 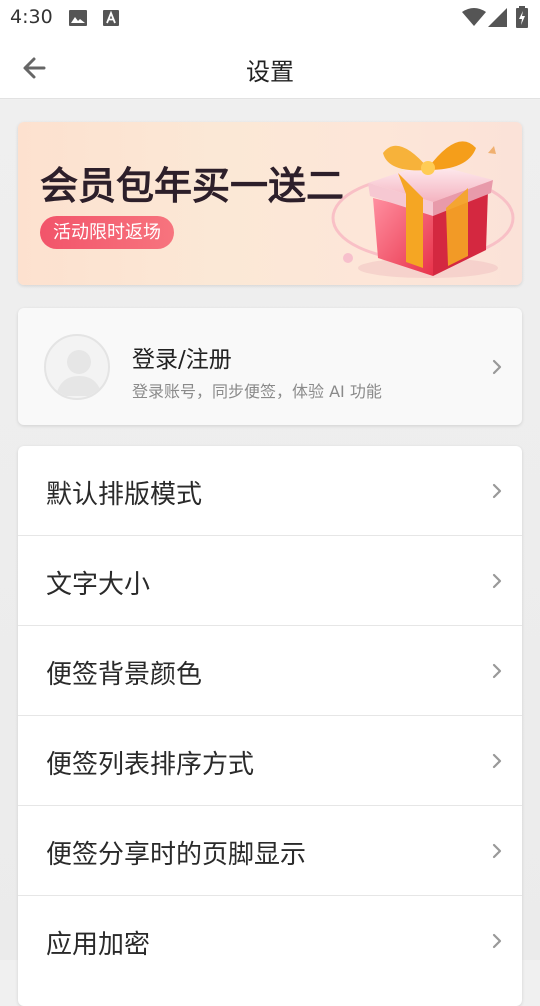 I want to click on setting-label: 便签列表排序方式, so click(x=150, y=765).